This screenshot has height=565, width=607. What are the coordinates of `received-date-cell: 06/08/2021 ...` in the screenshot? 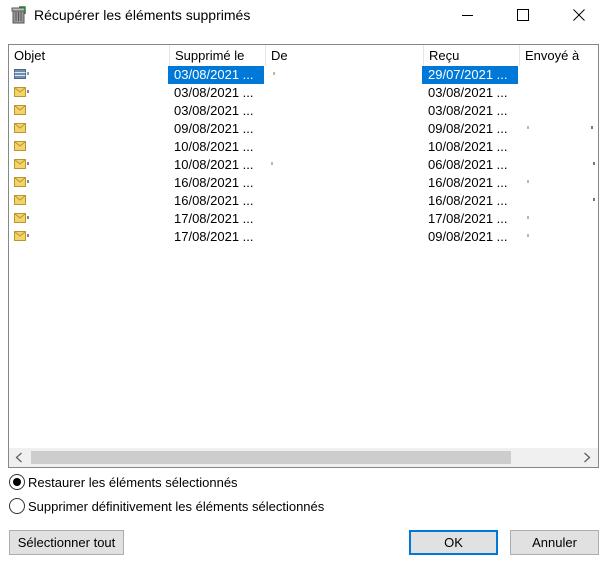 It's located at (468, 164).